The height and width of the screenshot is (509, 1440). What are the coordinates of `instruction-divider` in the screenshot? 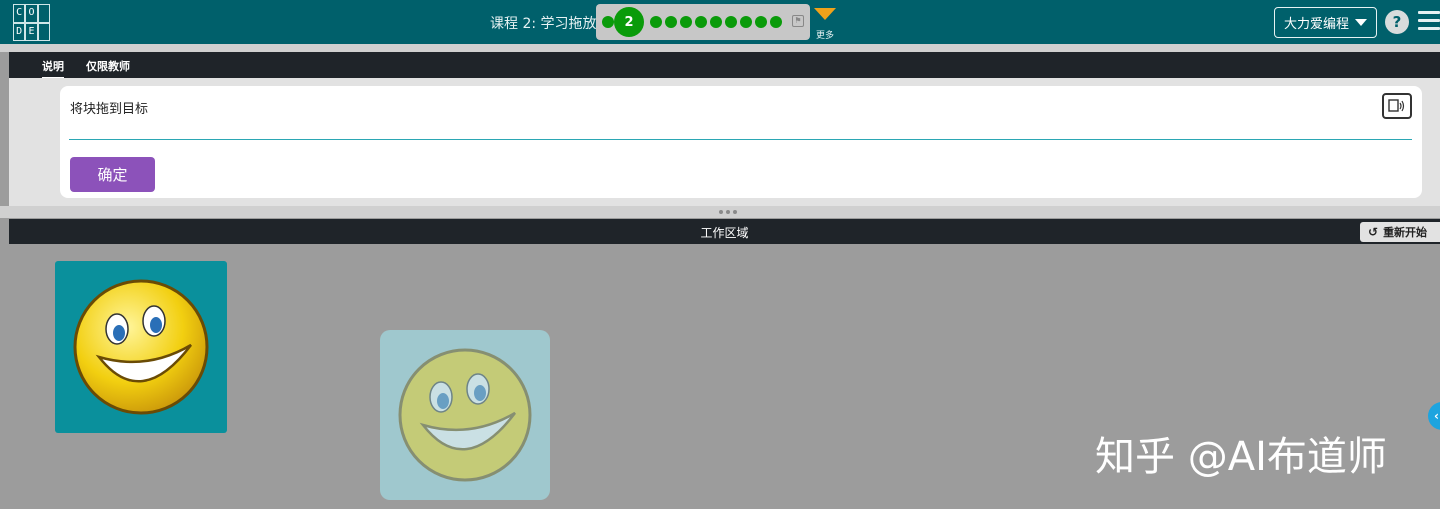 It's located at (740, 139).